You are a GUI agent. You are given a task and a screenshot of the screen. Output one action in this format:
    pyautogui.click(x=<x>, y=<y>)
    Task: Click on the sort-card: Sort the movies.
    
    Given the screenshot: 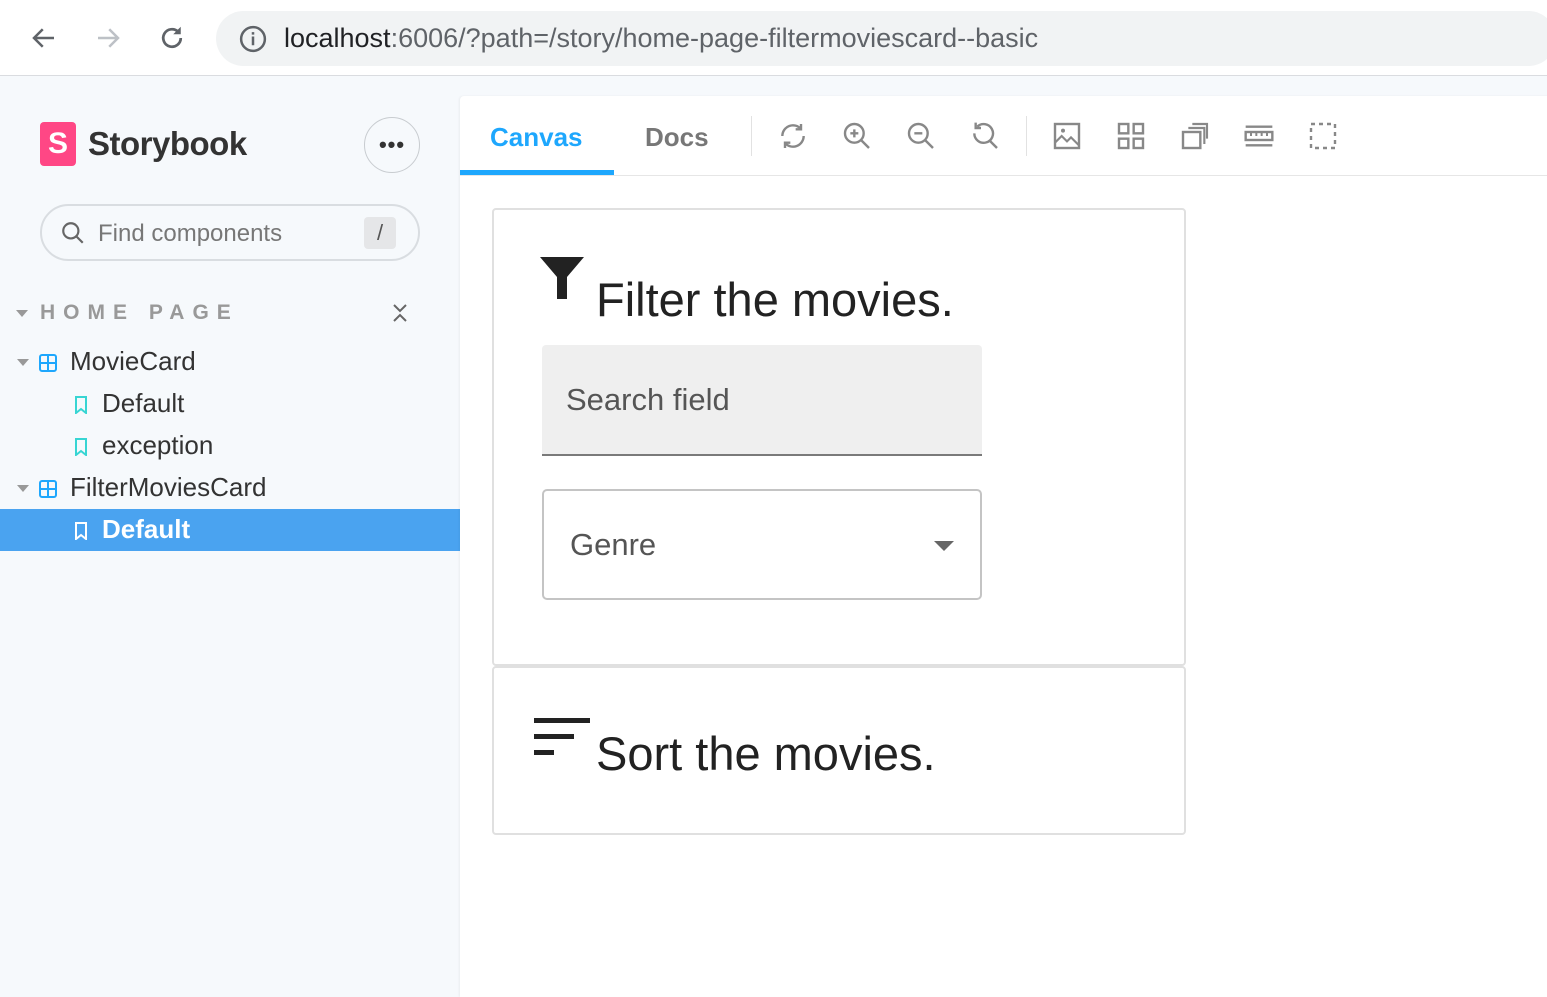 What is the action you would take?
    pyautogui.click(x=839, y=750)
    